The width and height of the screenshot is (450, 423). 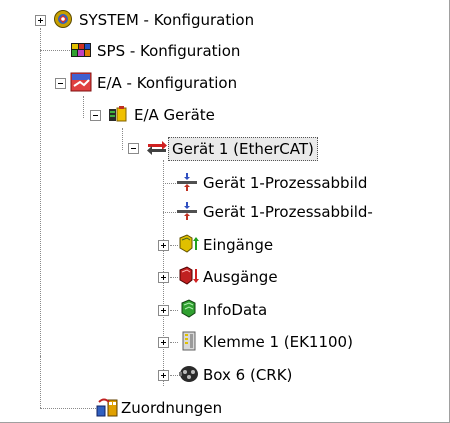 I want to click on ea-devices-icon, so click(x=118, y=114).